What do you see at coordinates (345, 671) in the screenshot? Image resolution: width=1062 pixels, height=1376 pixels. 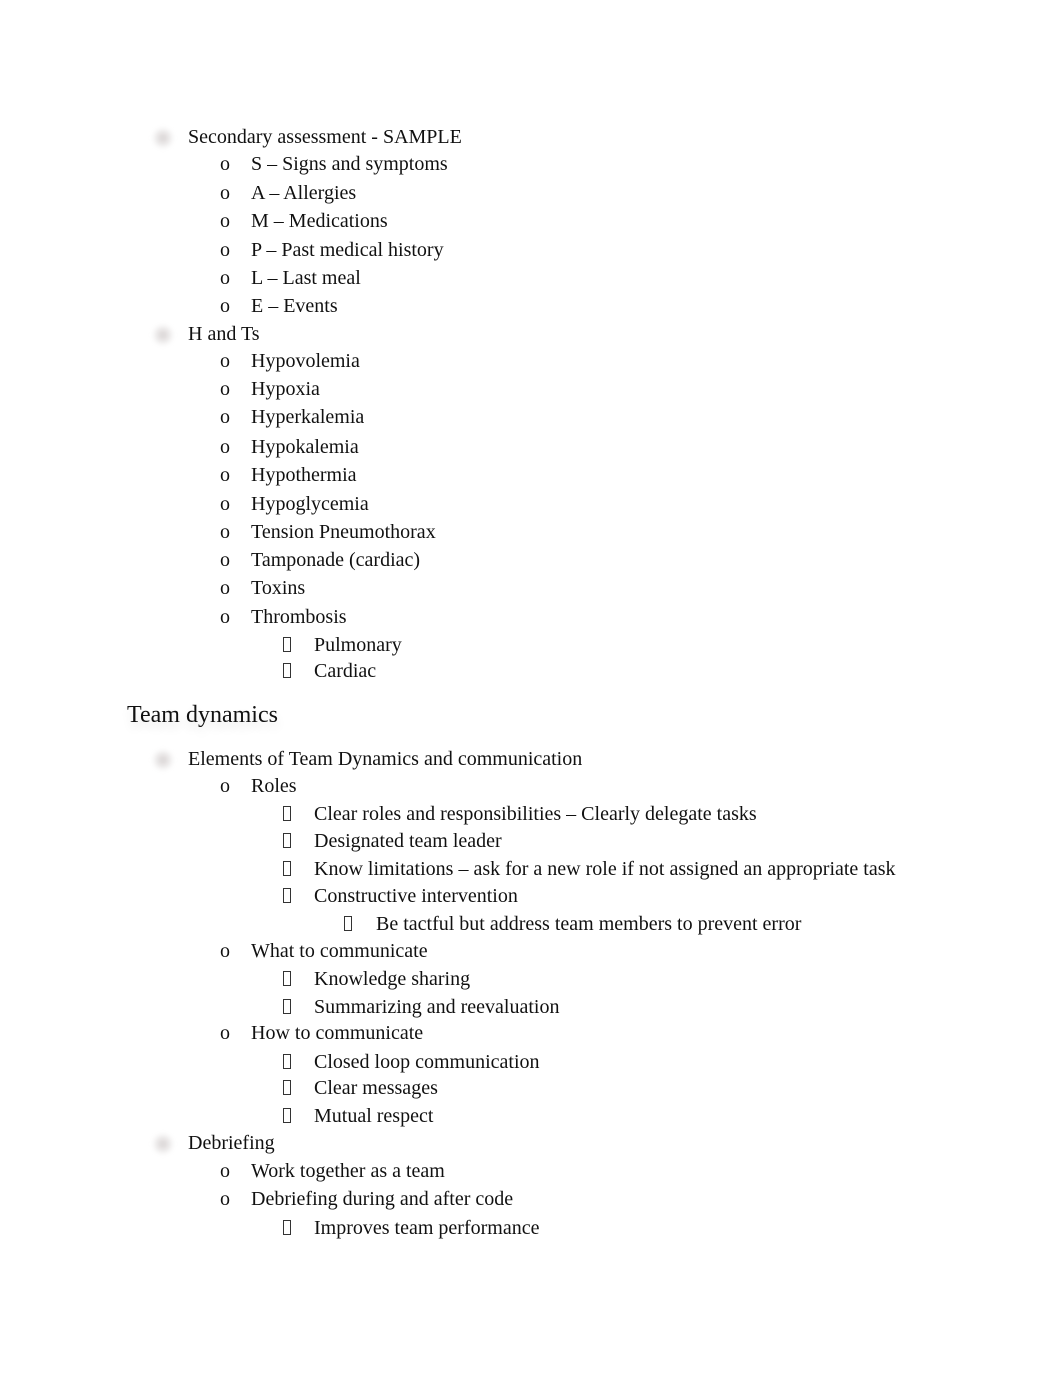 I see `list-item: Cardiac` at bounding box center [345, 671].